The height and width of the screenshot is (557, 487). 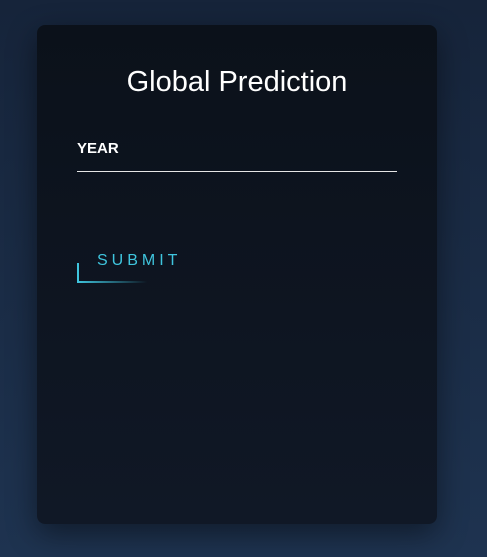 I want to click on submit-label: SUBMIT, so click(x=139, y=260).